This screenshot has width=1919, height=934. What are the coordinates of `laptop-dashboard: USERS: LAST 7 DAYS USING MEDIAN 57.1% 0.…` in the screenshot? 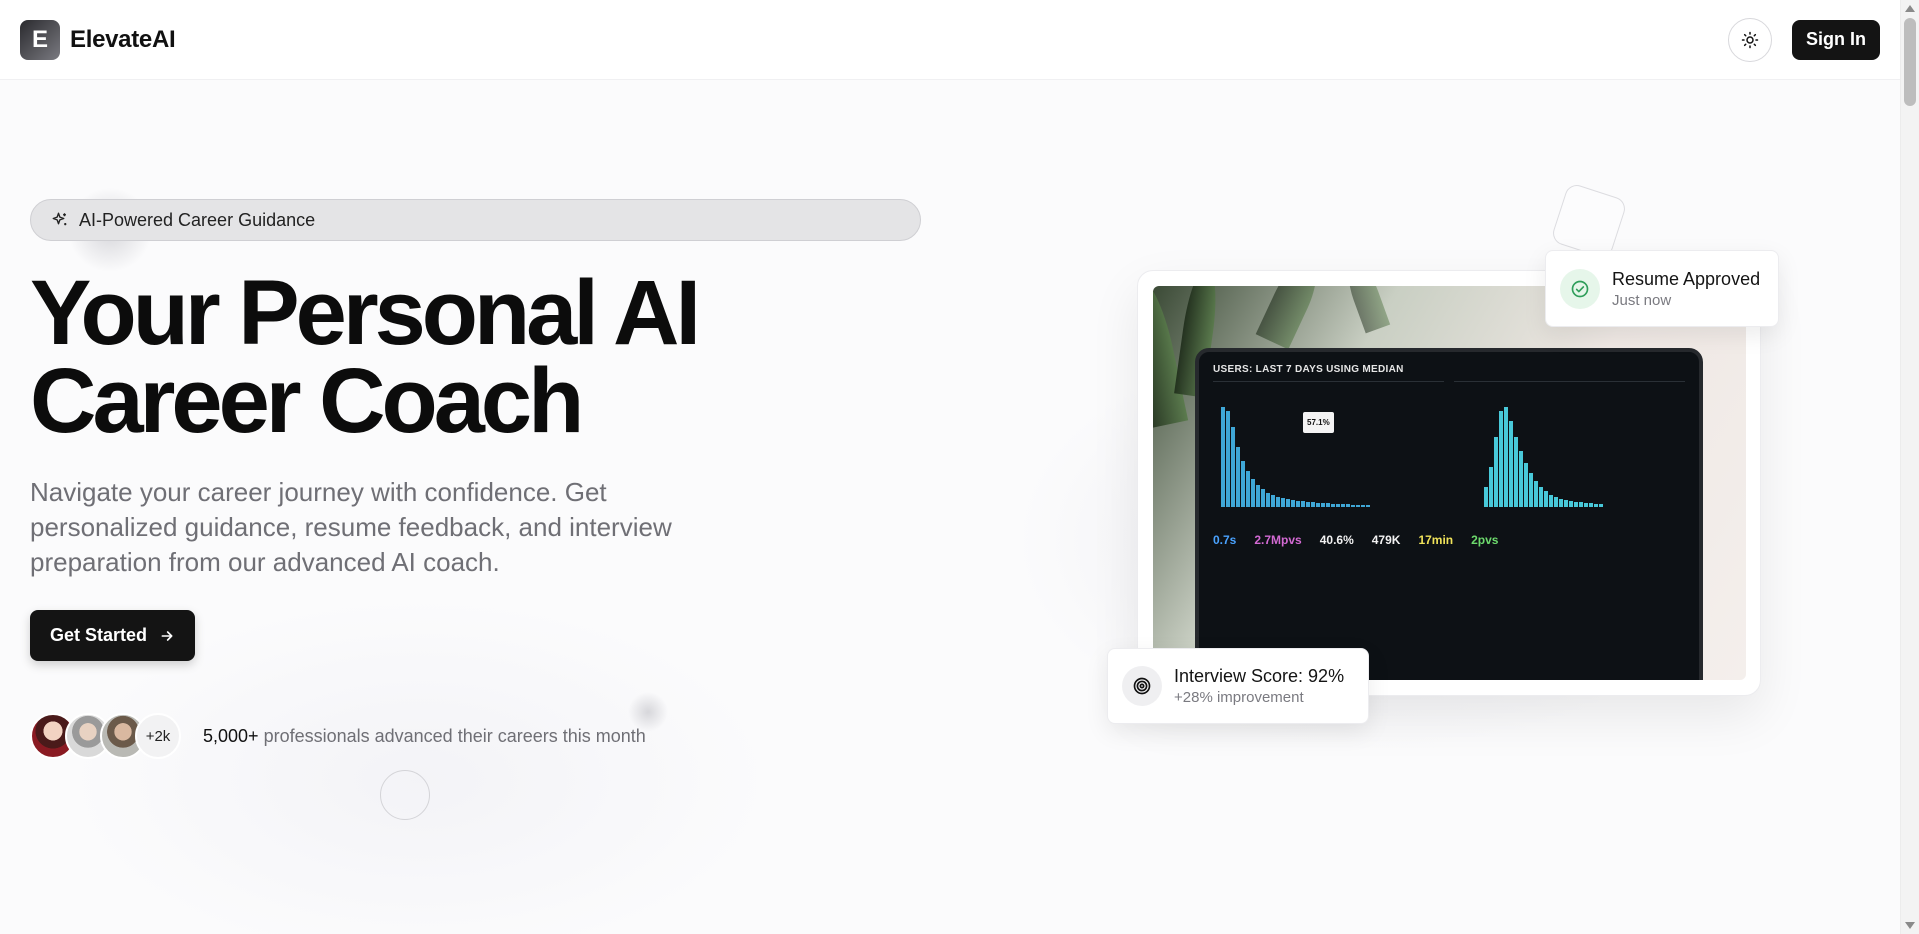 It's located at (1449, 514).